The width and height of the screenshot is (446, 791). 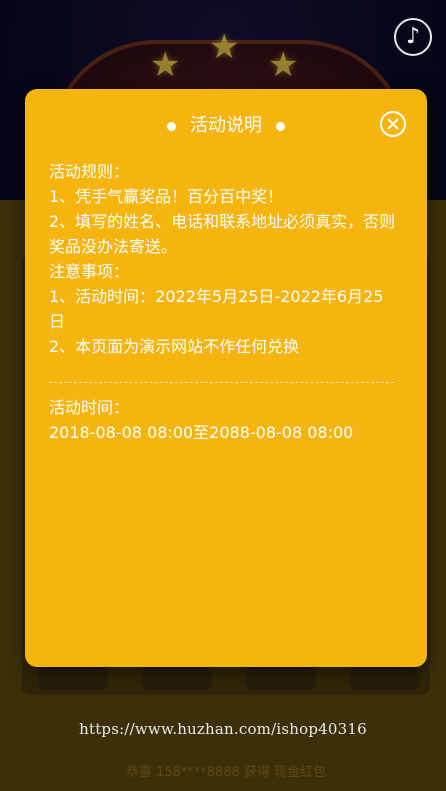 I want to click on notes-heading: 注意事项：, so click(x=89, y=271).